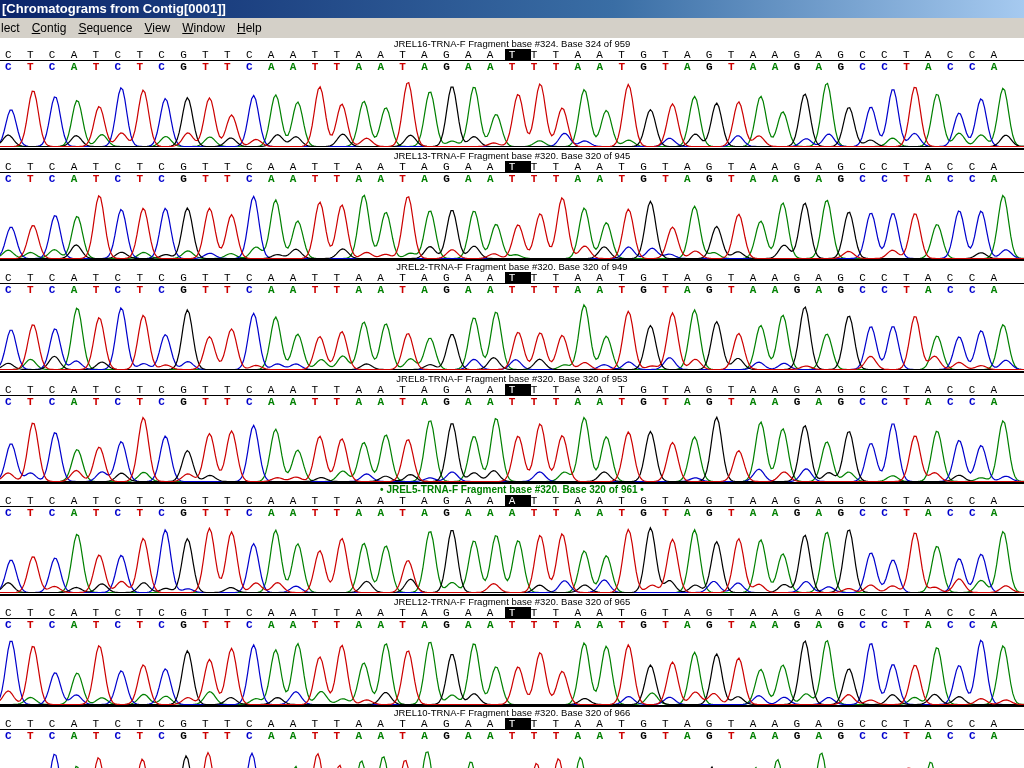 The width and height of the screenshot is (1024, 768). Describe the element at coordinates (512, 155) in the screenshot. I see `trace-header: JREL13-TRNA-F Fragment base #320. Base 320 of 945` at that location.